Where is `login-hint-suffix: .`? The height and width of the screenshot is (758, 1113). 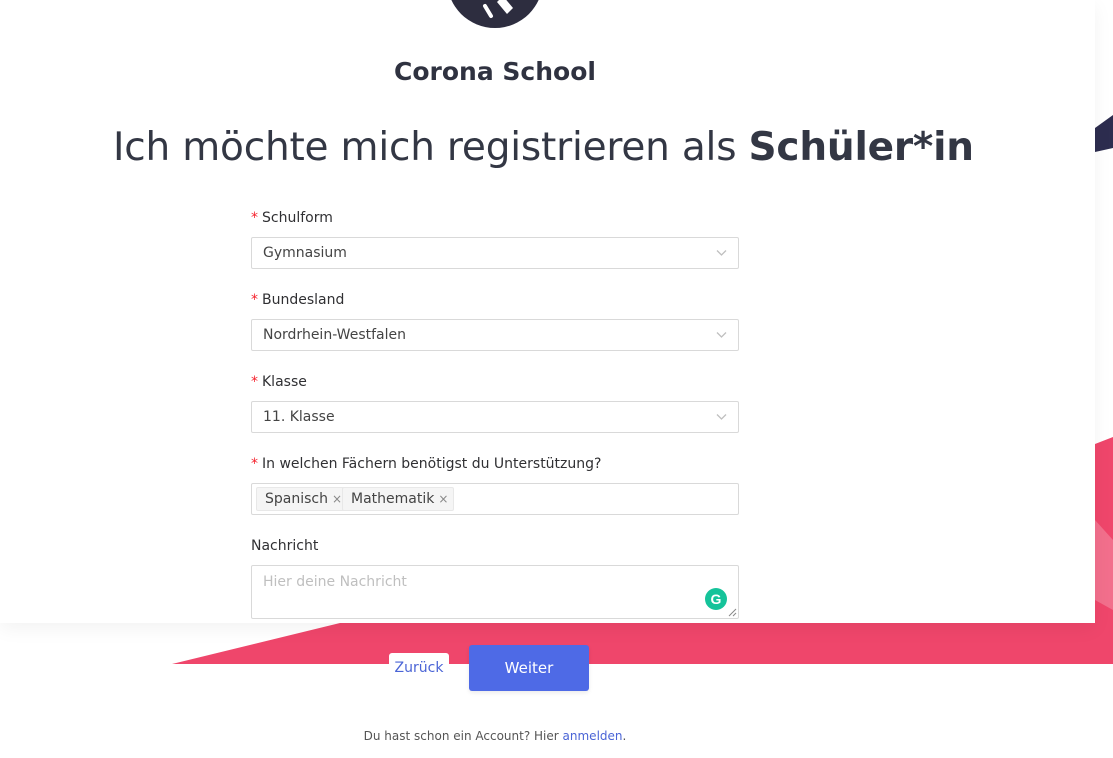 login-hint-suffix: . is located at coordinates (624, 736).